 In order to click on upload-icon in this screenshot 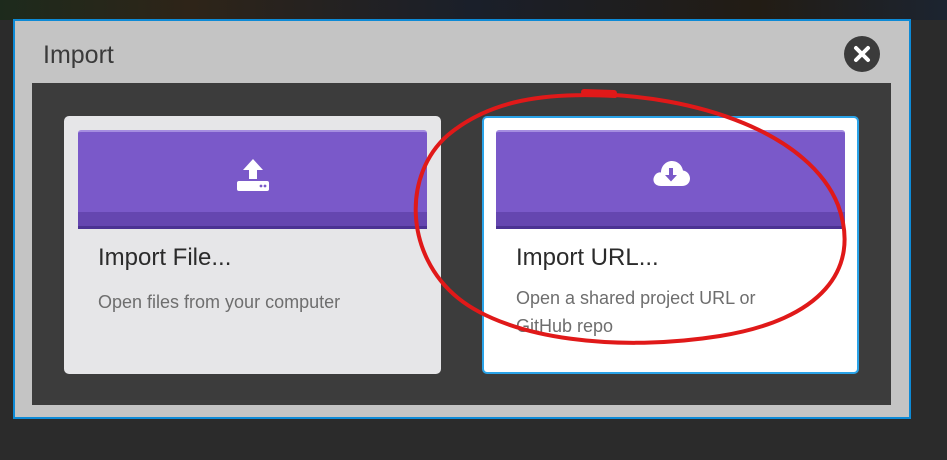, I will do `click(252, 175)`.